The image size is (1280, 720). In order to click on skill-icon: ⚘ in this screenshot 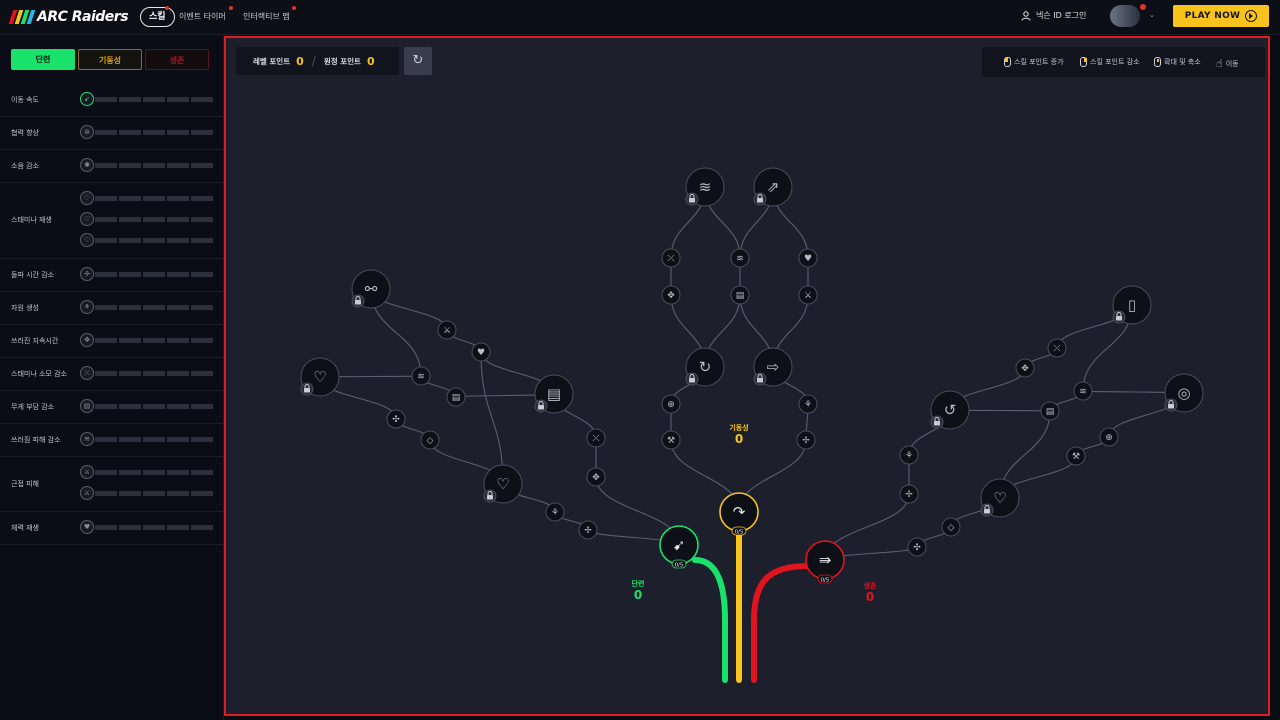, I will do `click(87, 307)`.